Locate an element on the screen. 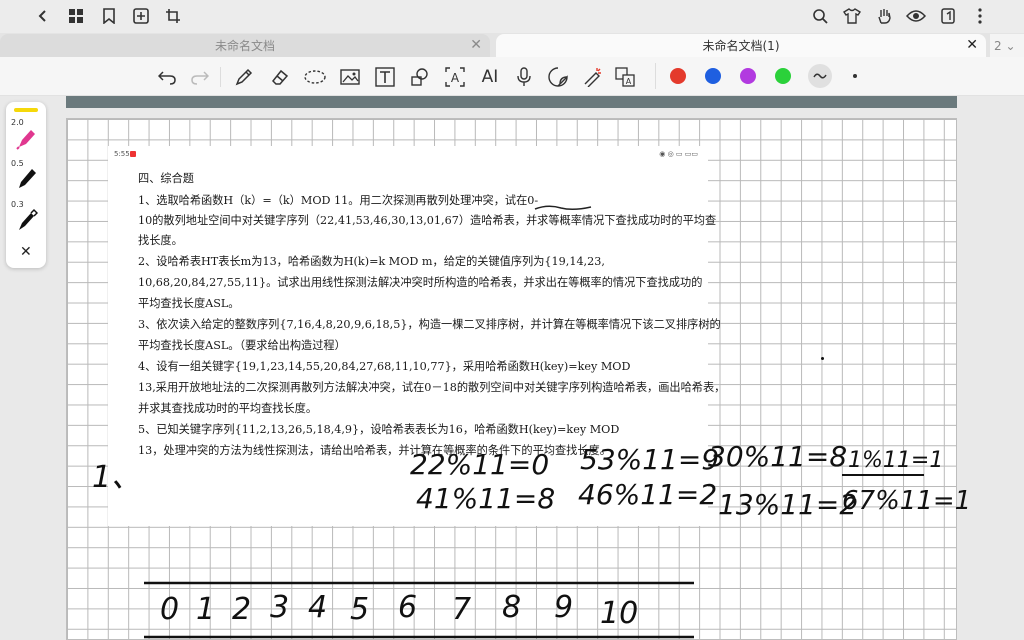 The image size is (1024, 640). lasso-icon is located at coordinates (315, 77).